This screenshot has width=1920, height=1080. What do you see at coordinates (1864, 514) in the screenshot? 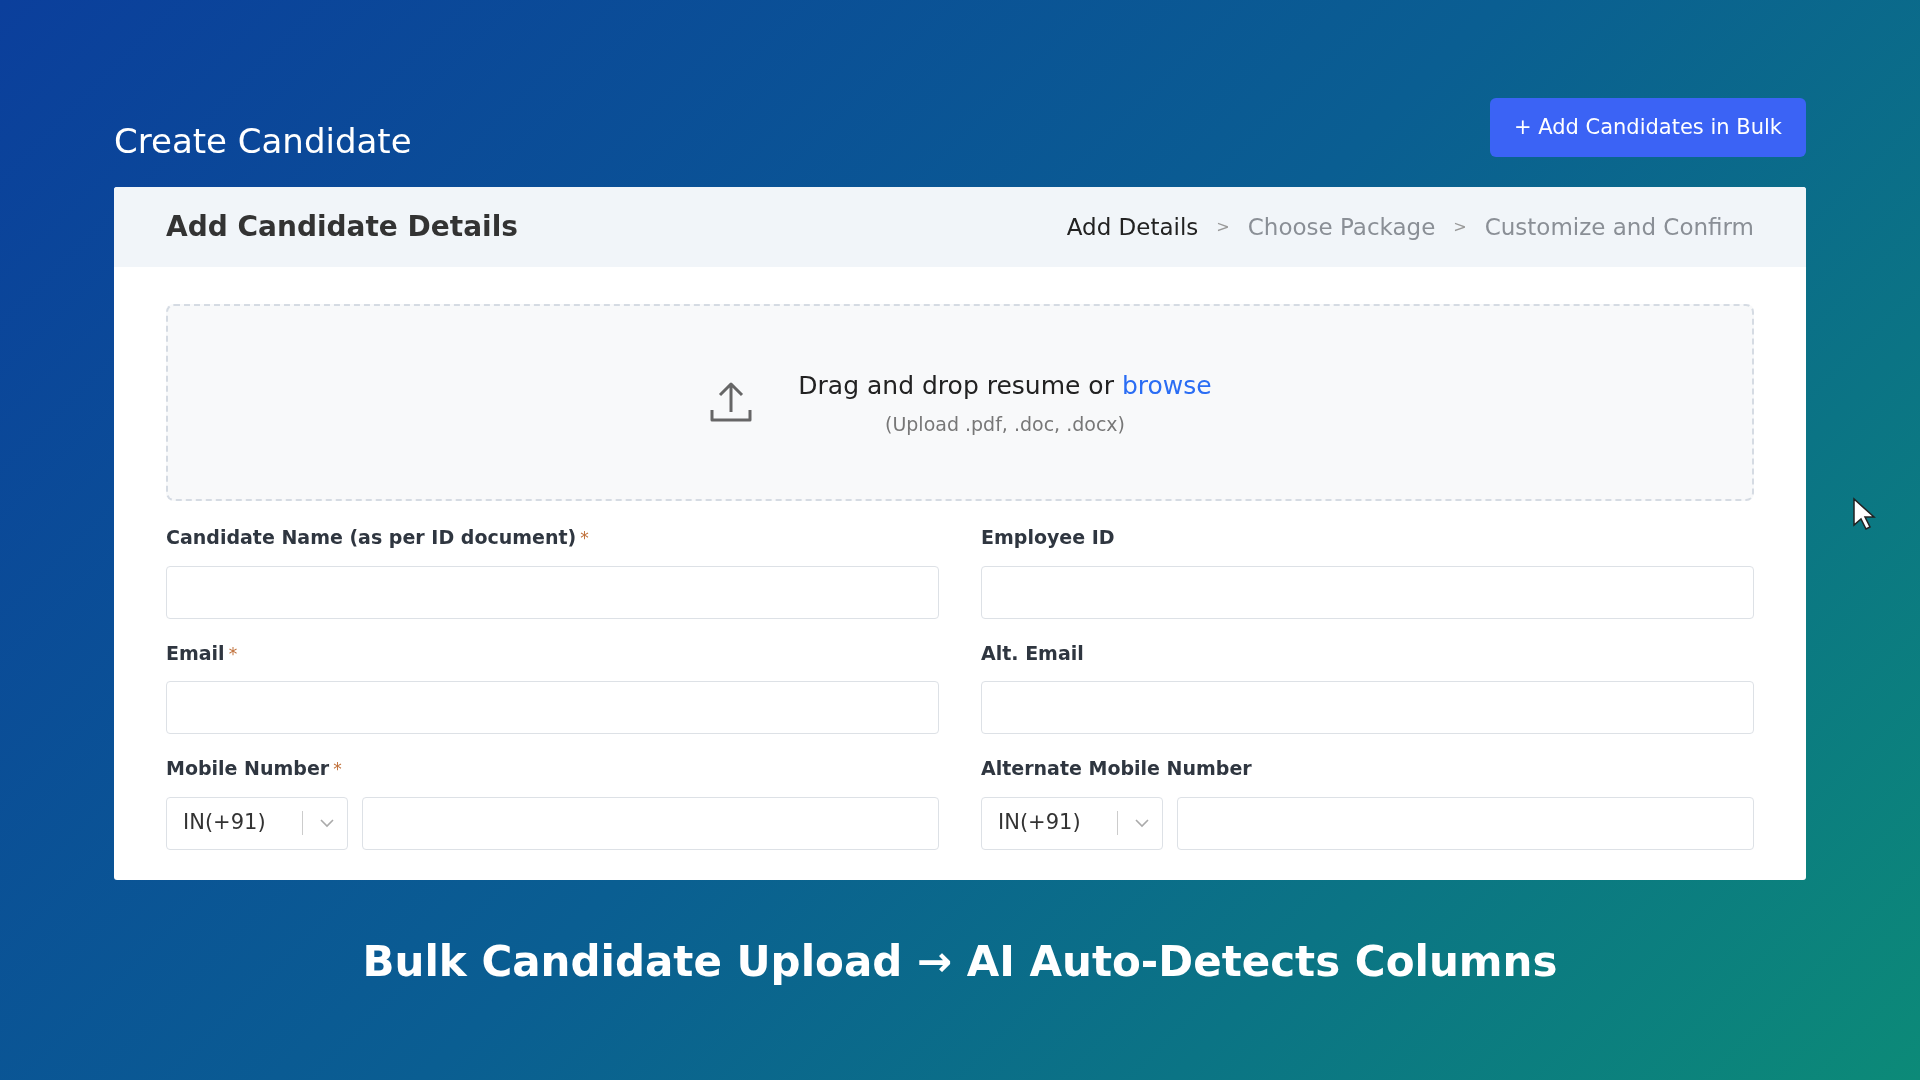
I see `mouse-cursor-icon` at bounding box center [1864, 514].